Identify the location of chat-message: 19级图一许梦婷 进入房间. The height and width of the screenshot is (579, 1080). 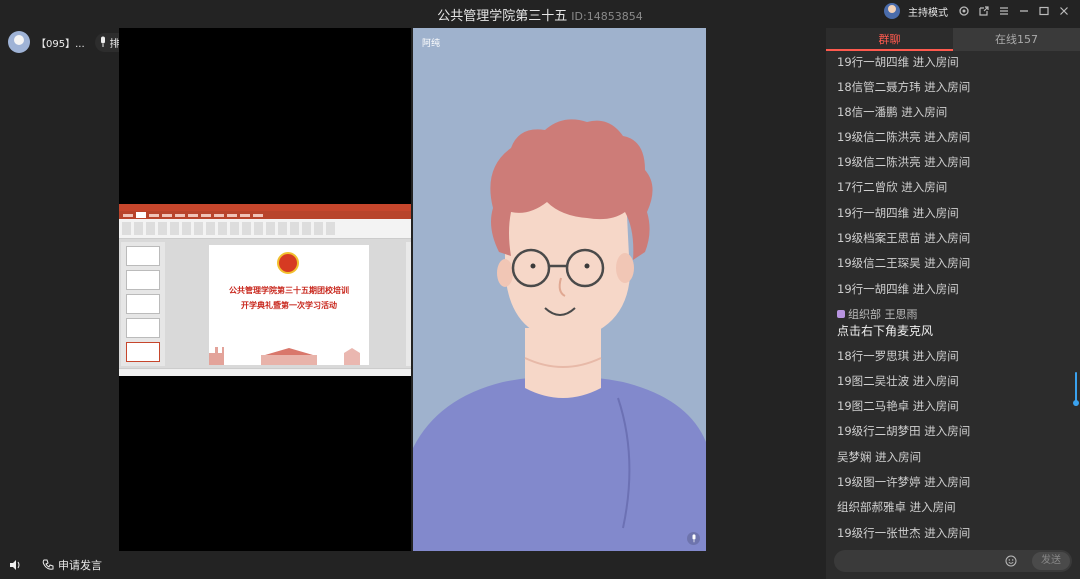
(904, 482).